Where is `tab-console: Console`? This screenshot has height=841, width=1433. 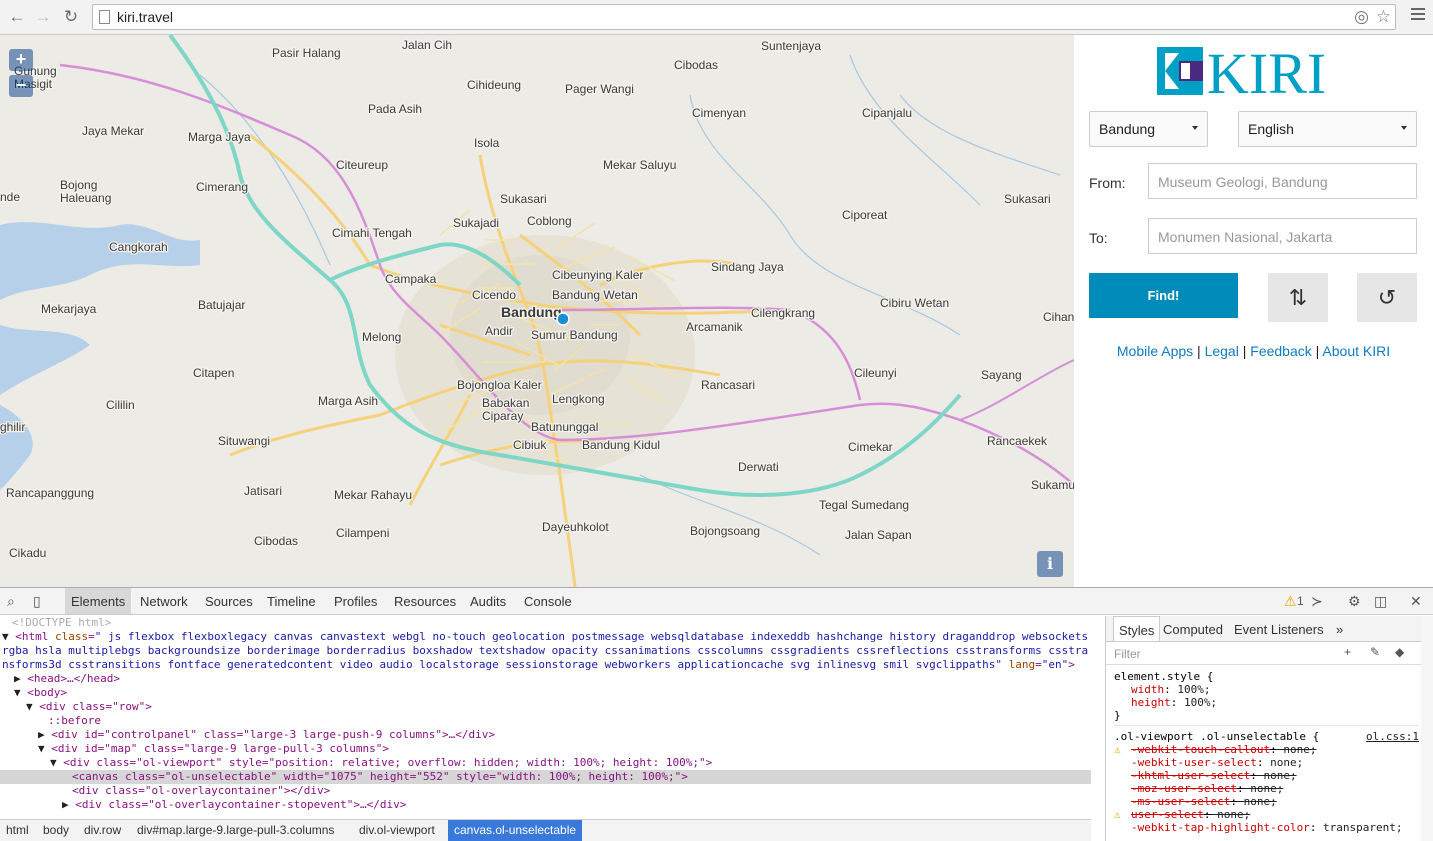
tab-console: Console is located at coordinates (548, 601).